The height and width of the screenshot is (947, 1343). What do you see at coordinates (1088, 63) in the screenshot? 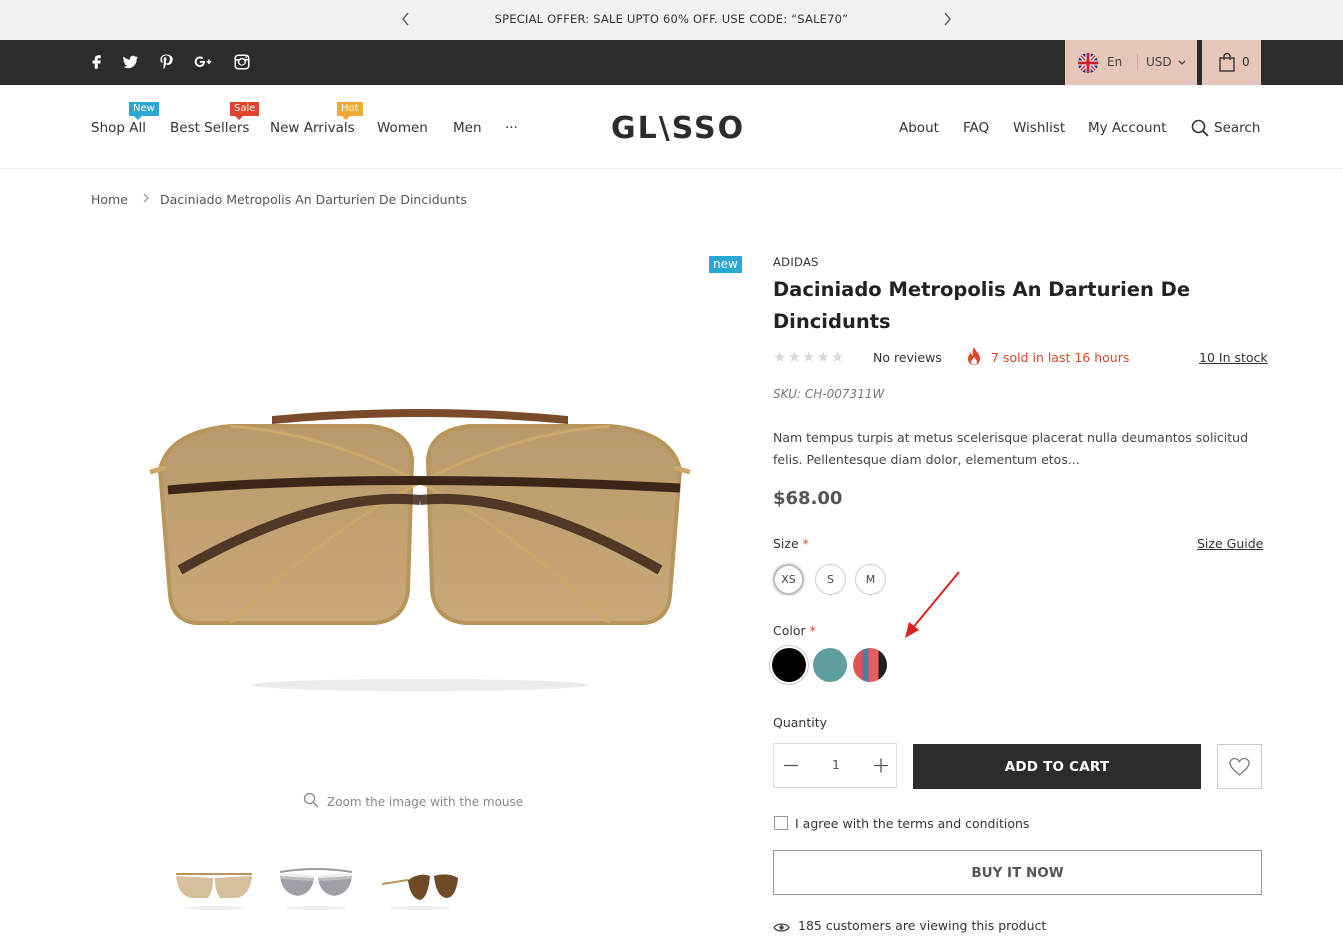
I see `uk-flag-icon` at bounding box center [1088, 63].